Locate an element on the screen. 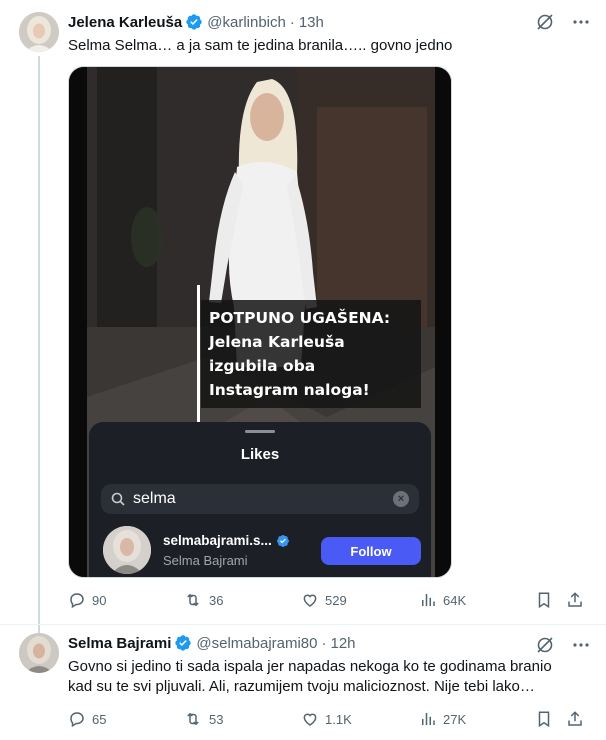  timestamp: 13h is located at coordinates (311, 22).